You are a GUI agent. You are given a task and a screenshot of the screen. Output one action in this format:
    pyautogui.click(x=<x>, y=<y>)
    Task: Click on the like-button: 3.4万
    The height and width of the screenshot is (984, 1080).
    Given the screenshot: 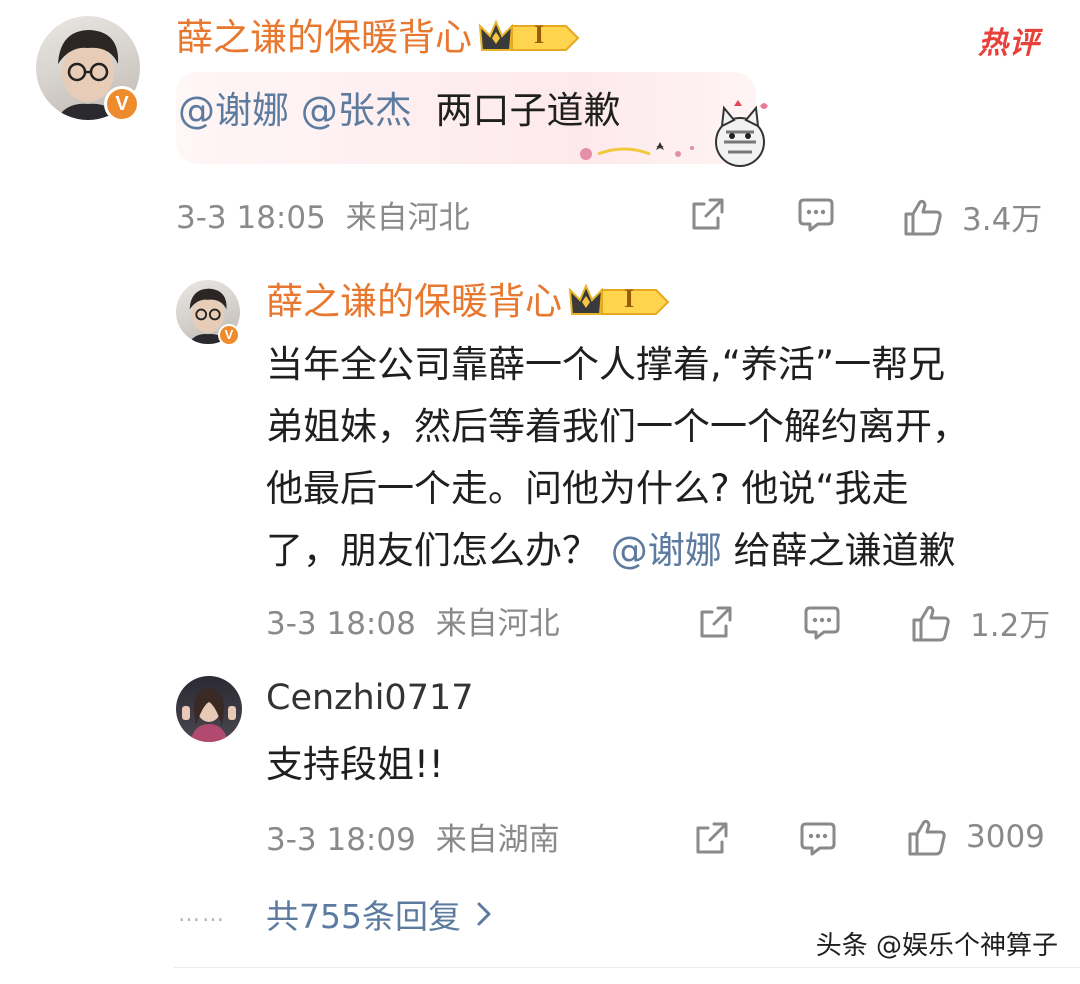 What is the action you would take?
    pyautogui.click(x=972, y=216)
    